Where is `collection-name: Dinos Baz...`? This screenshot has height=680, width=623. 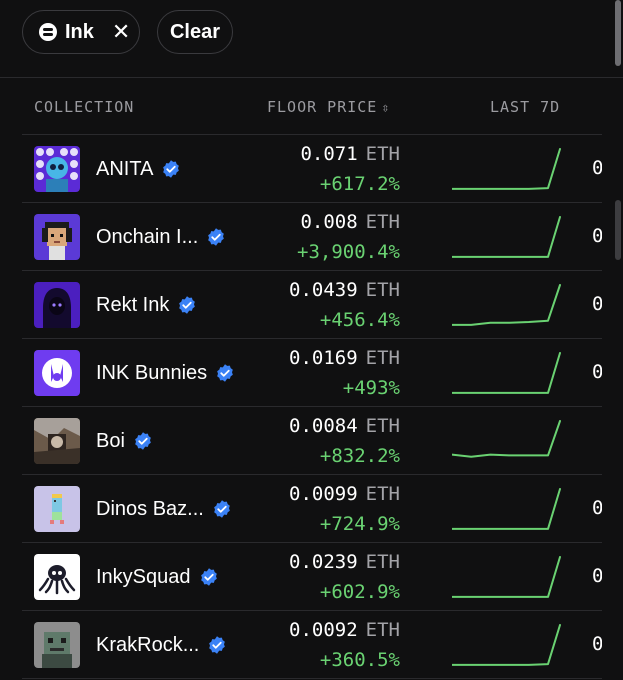
collection-name: Dinos Baz... is located at coordinates (150, 509).